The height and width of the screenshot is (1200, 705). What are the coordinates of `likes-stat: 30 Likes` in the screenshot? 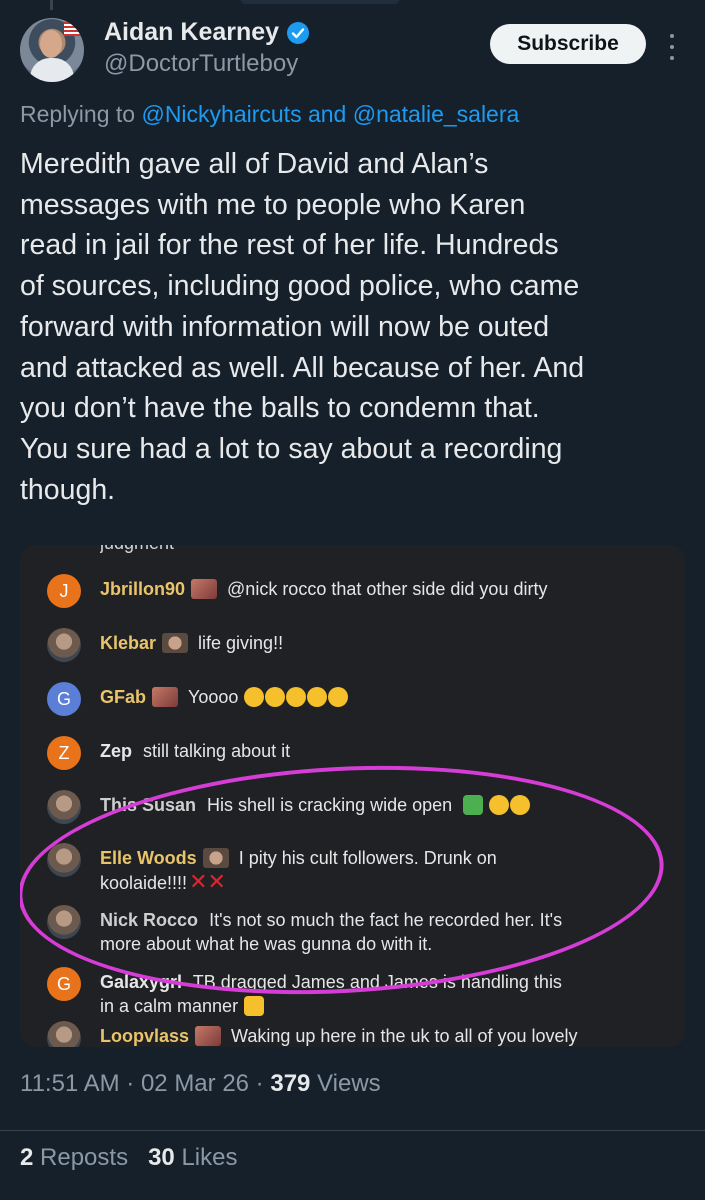 It's located at (192, 1158).